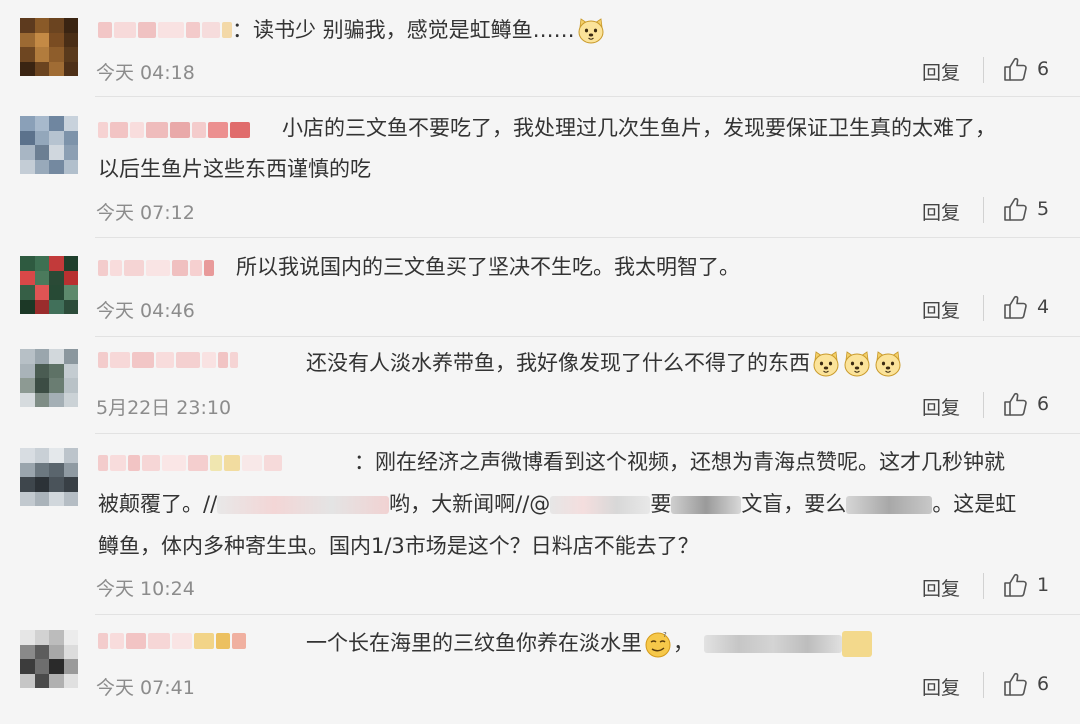 The width and height of the screenshot is (1080, 724). Describe the element at coordinates (488, 267) in the screenshot. I see `comment-text: 所以我说国内的三文鱼买了坚决不生吃。我太明智了。` at that location.